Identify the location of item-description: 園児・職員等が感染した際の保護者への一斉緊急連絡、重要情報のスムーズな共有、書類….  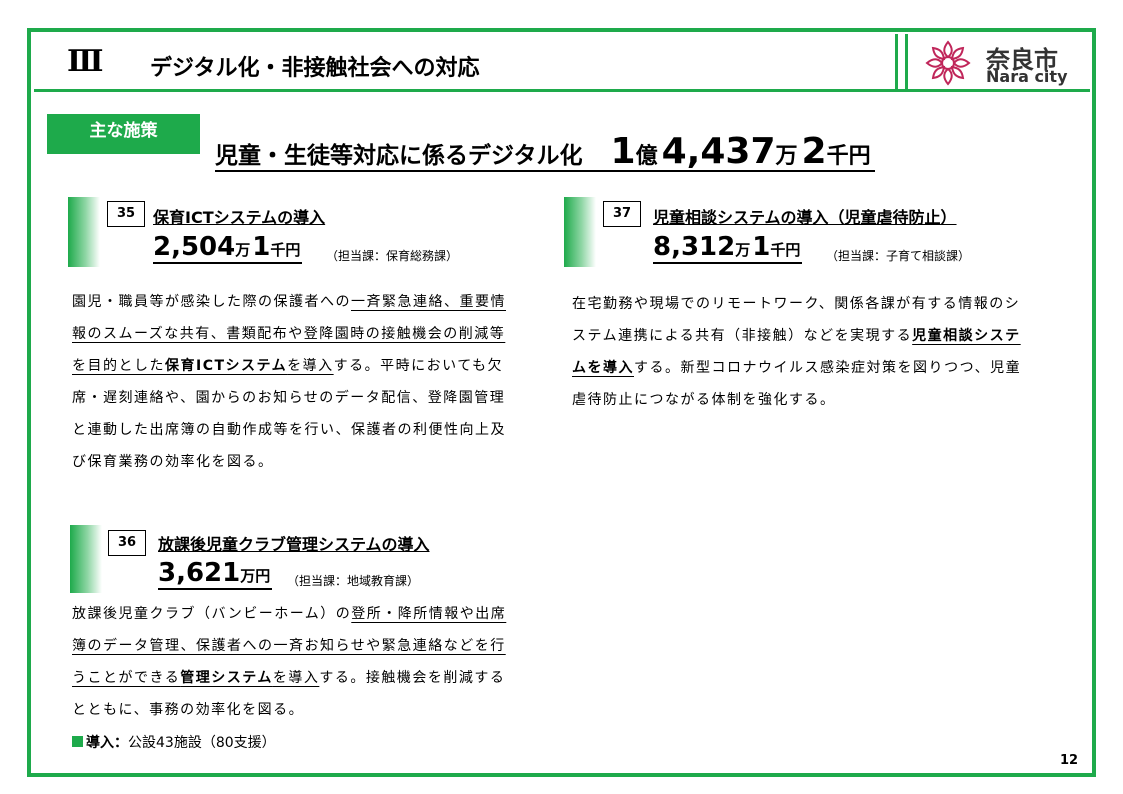
(295, 382).